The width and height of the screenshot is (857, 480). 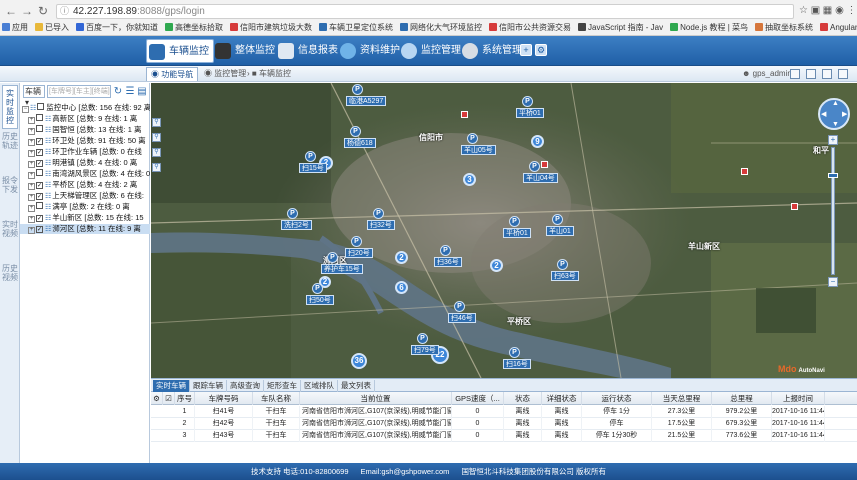 I want to click on module-vehicle-monitor: 车辆监控, so click(x=180, y=51).